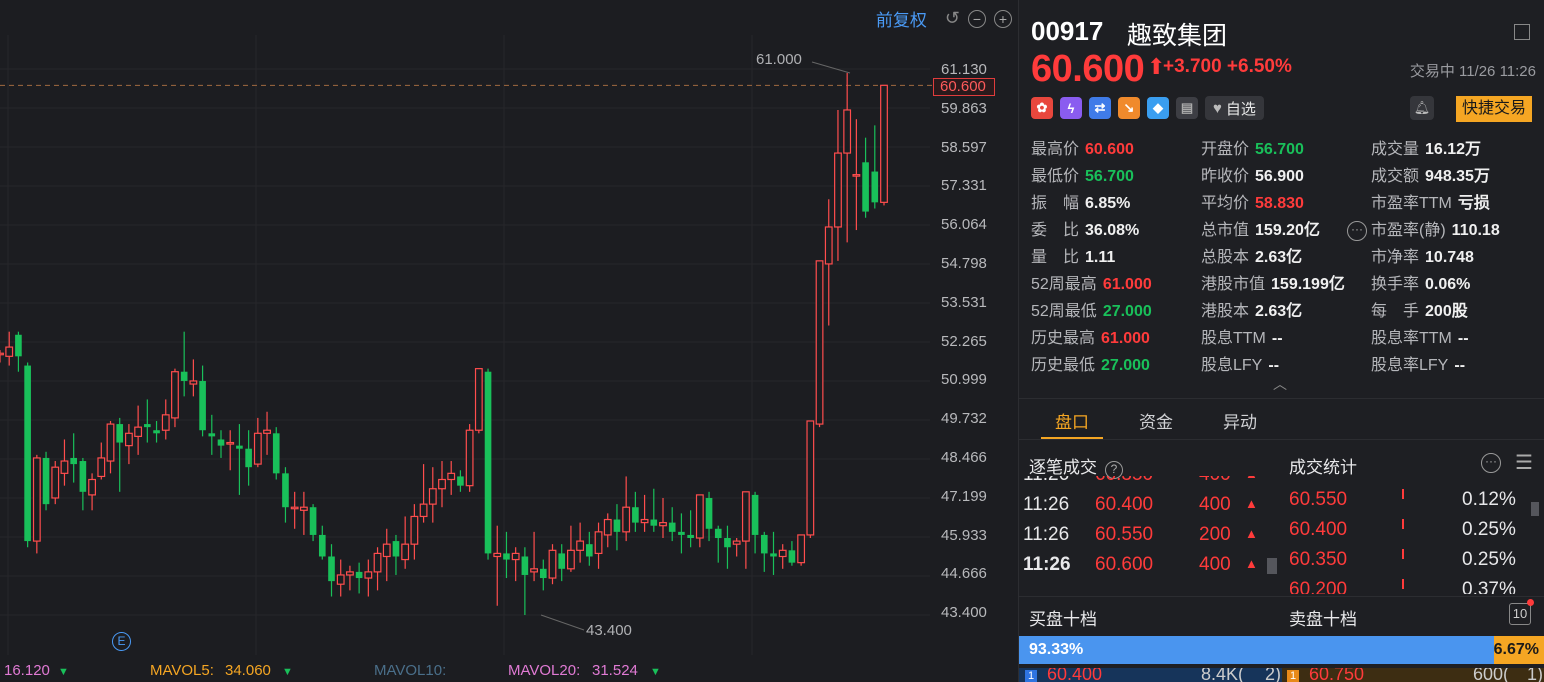 The width and height of the screenshot is (1544, 682). Describe the element at coordinates (121, 641) in the screenshot. I see `event-badge: E` at that location.